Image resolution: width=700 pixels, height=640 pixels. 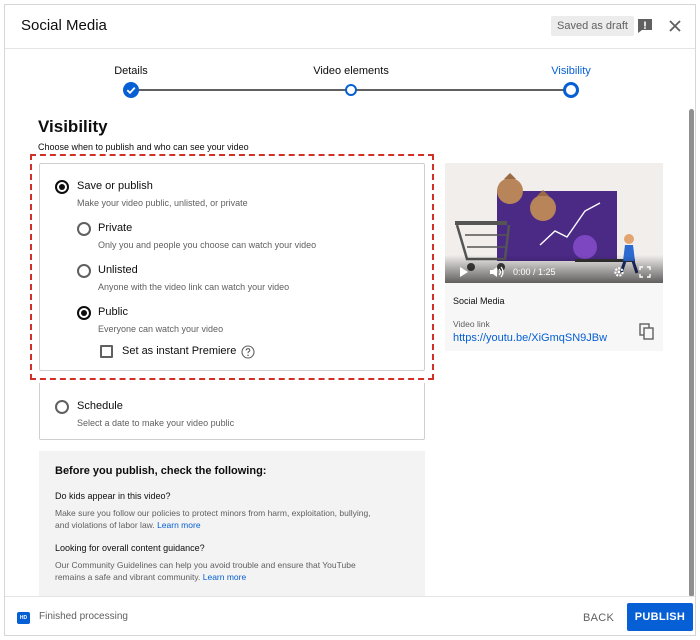 What do you see at coordinates (351, 71) in the screenshot?
I see `step-video-elements-label: Video elements` at bounding box center [351, 71].